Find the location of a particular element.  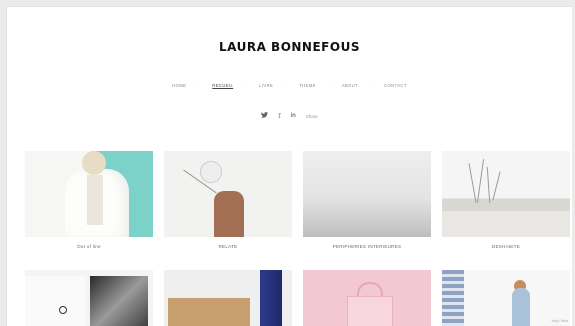

gallery-caption: PERIPHERIES INTERIEURES is located at coordinates (367, 257).